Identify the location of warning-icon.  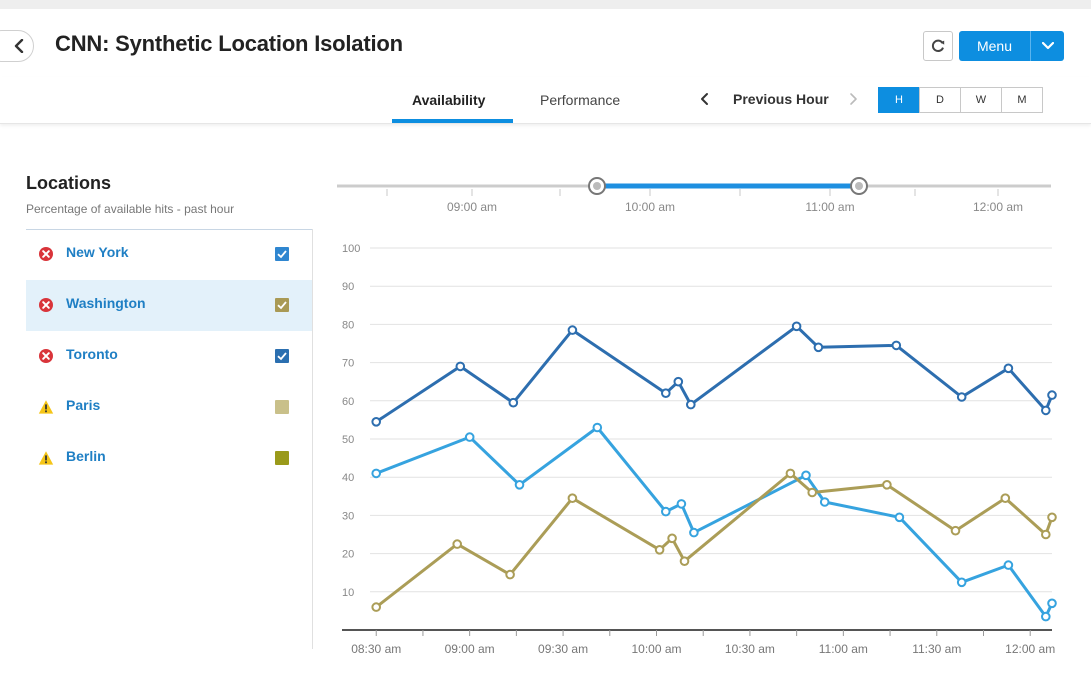
(46, 409).